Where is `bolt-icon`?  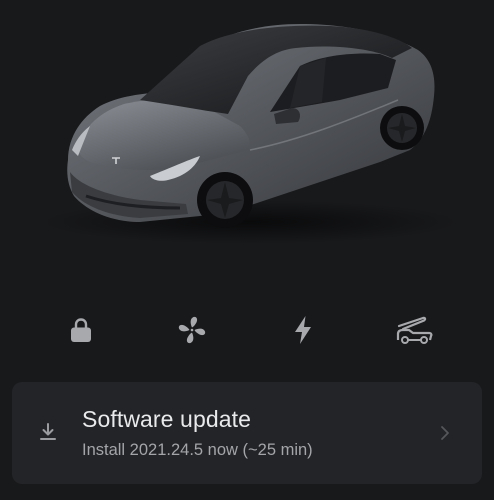 bolt-icon is located at coordinates (303, 330).